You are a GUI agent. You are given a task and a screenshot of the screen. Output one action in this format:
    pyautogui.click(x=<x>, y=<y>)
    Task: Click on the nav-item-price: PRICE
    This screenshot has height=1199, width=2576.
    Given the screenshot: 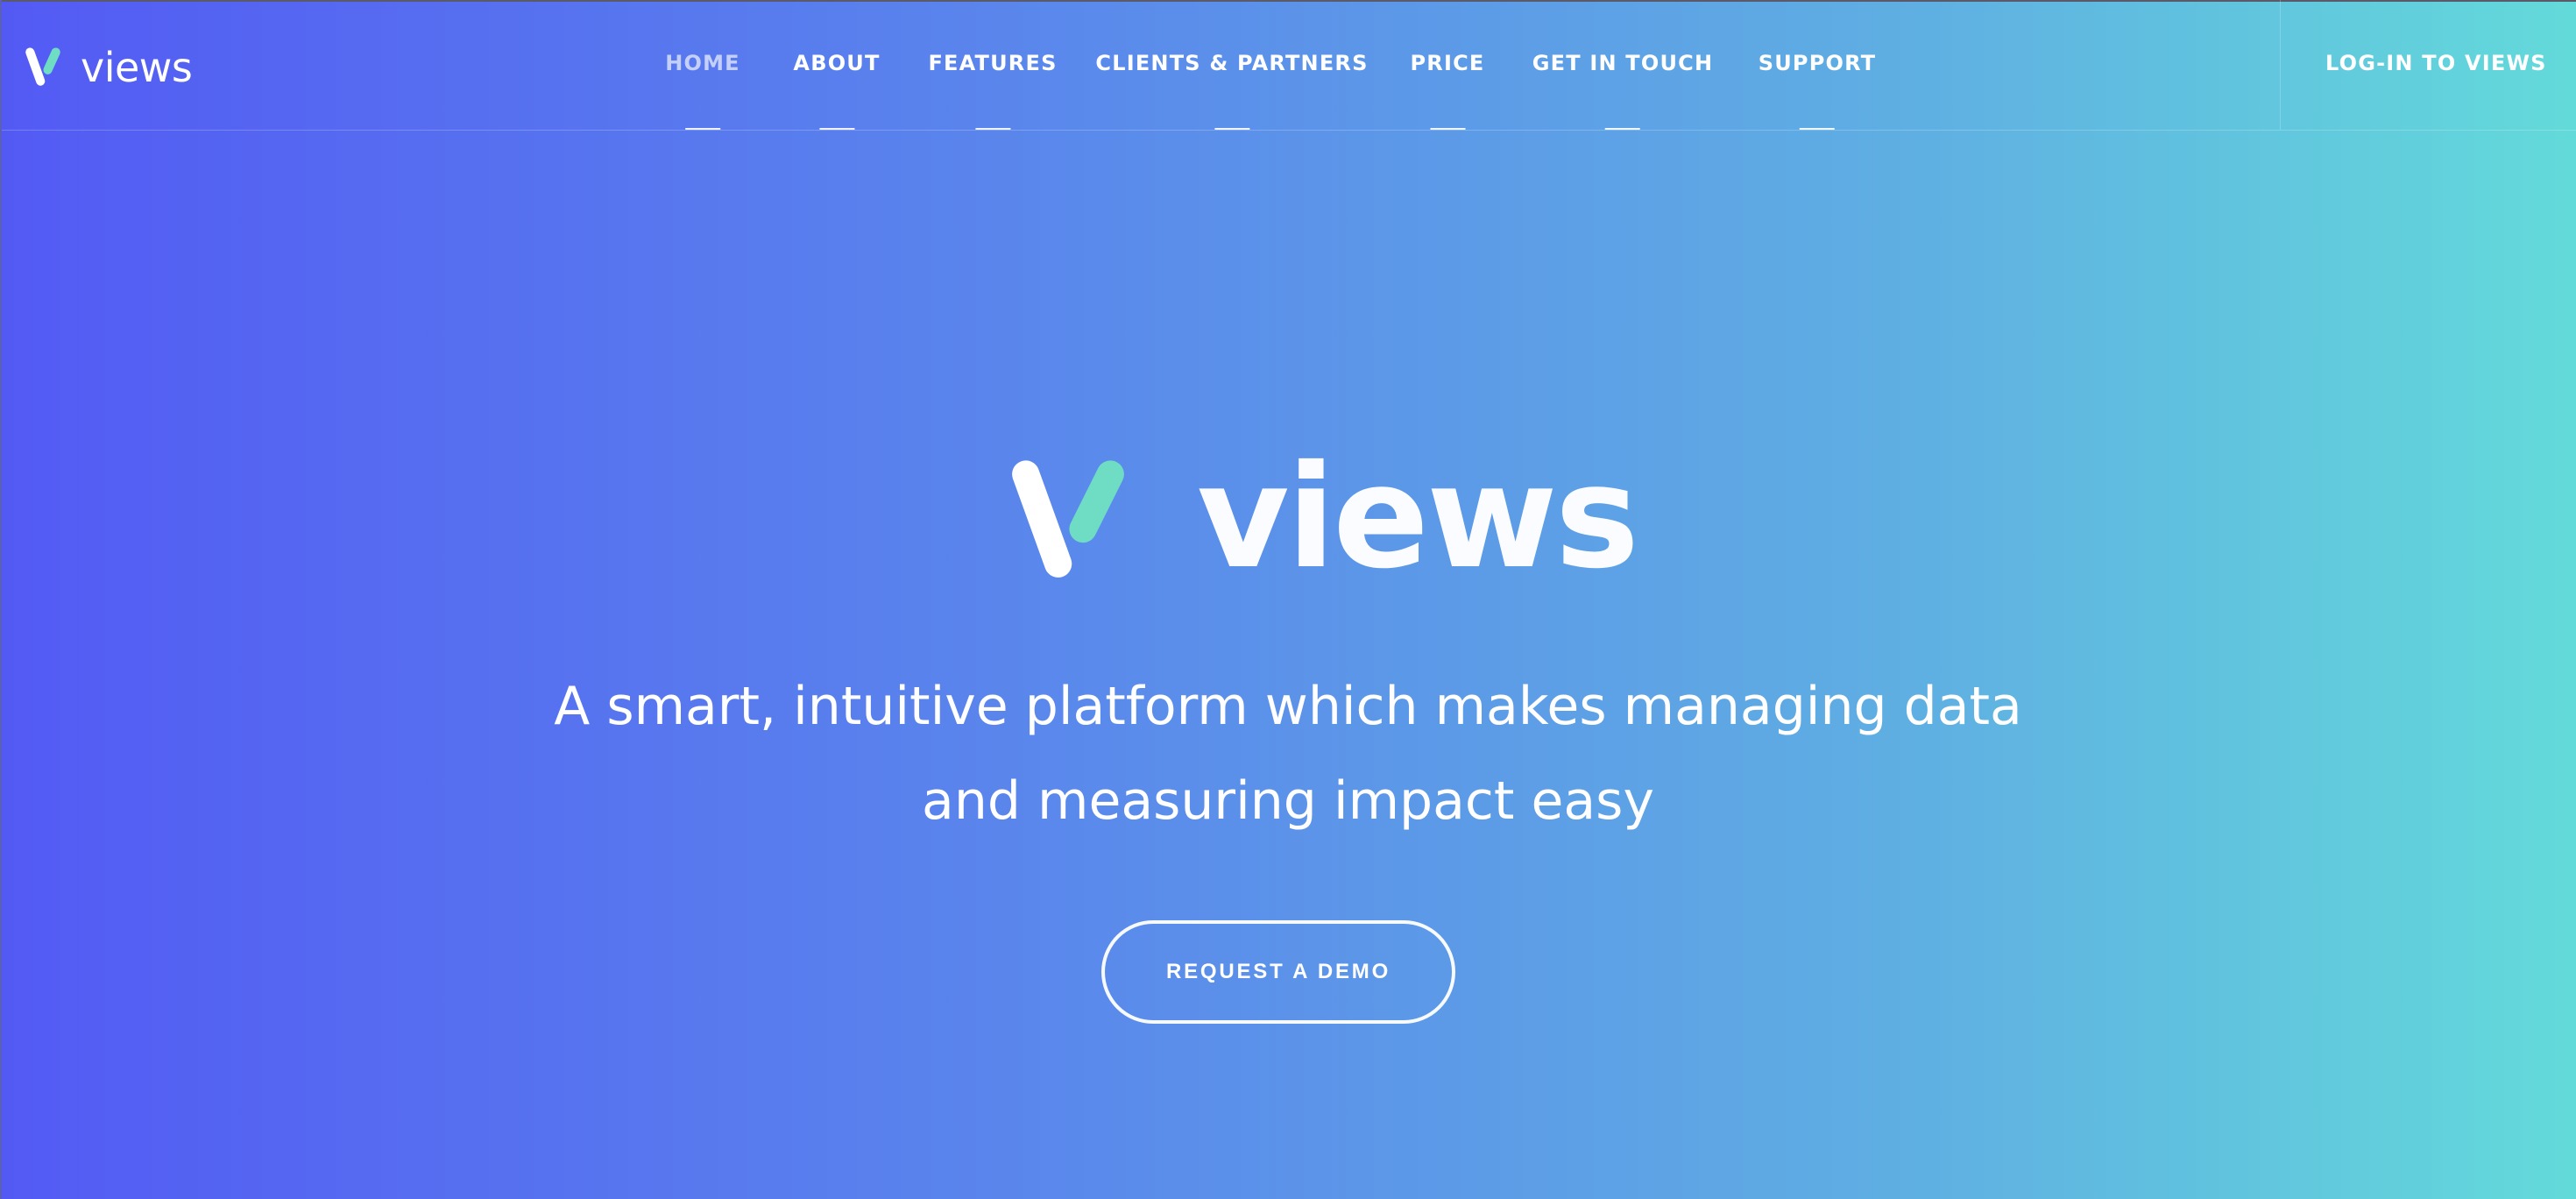 What is the action you would take?
    pyautogui.click(x=1447, y=90)
    